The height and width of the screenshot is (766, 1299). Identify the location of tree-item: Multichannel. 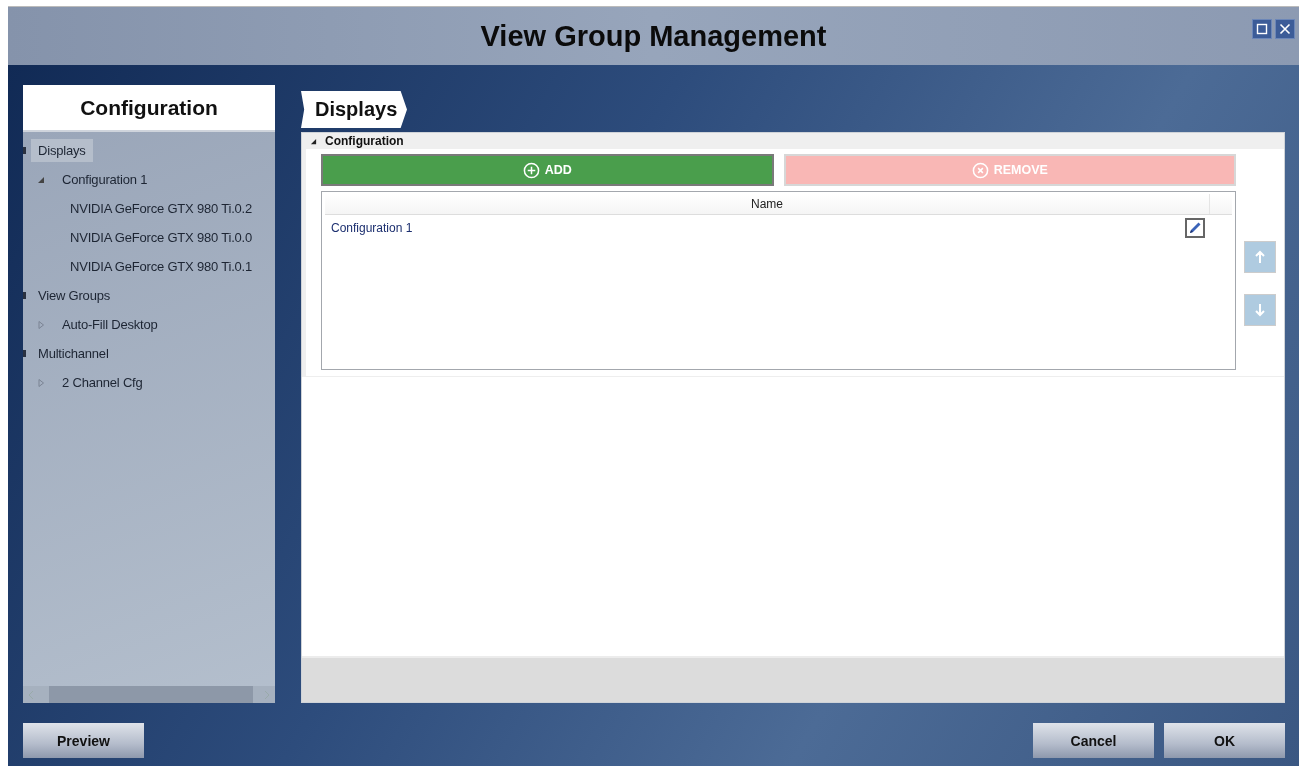
(73, 353).